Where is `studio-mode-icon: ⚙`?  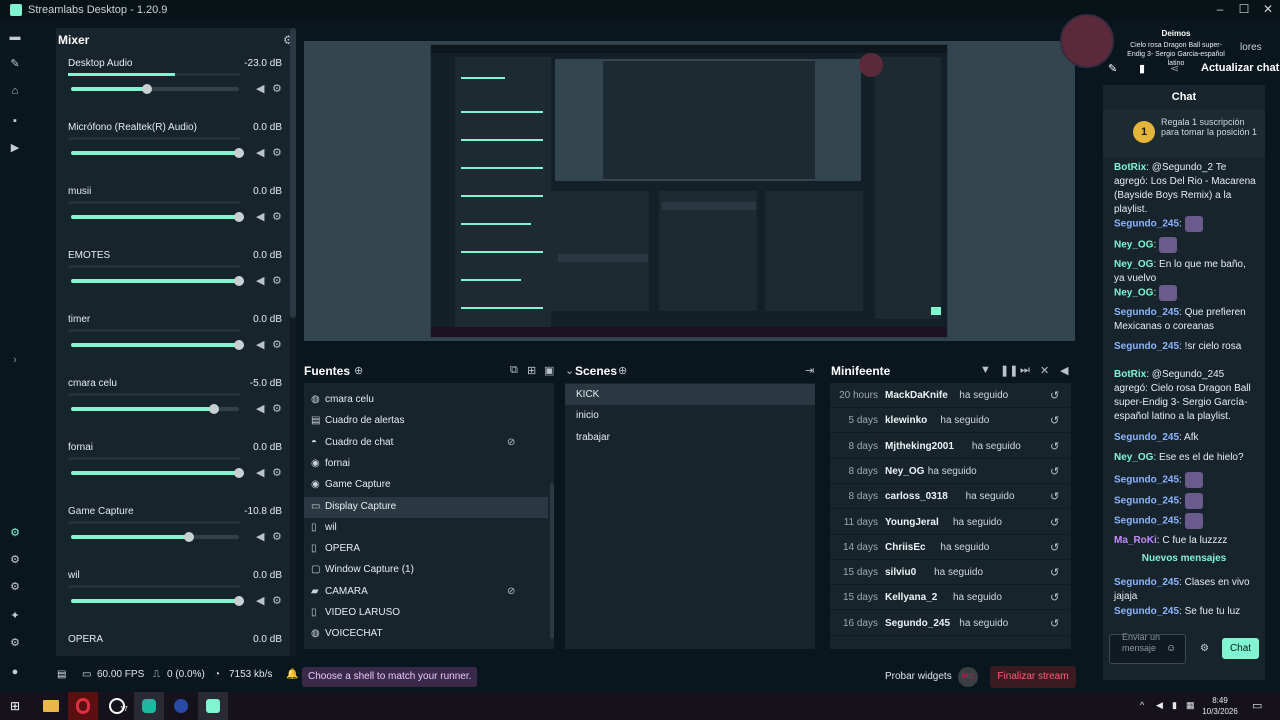
studio-mode-icon: ⚙ is located at coordinates (15, 533).